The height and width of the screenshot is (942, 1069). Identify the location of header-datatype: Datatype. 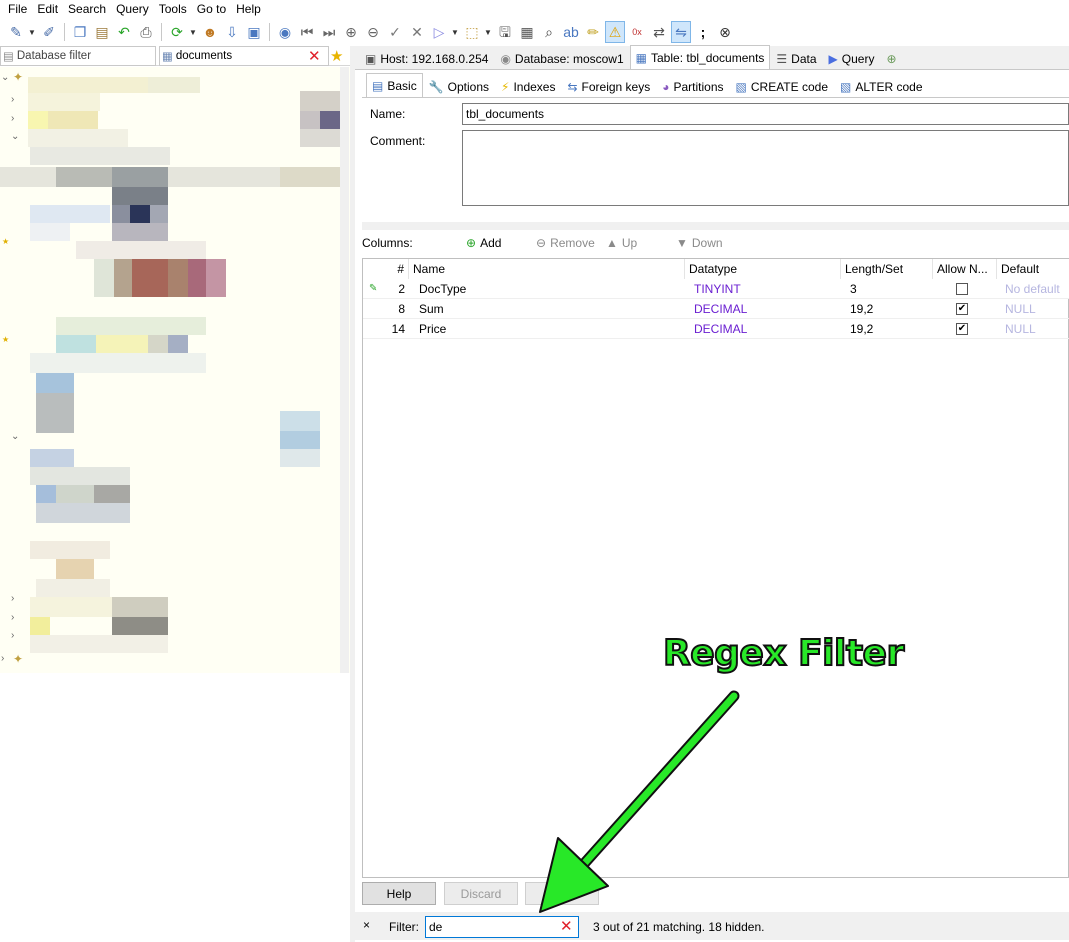
(763, 269).